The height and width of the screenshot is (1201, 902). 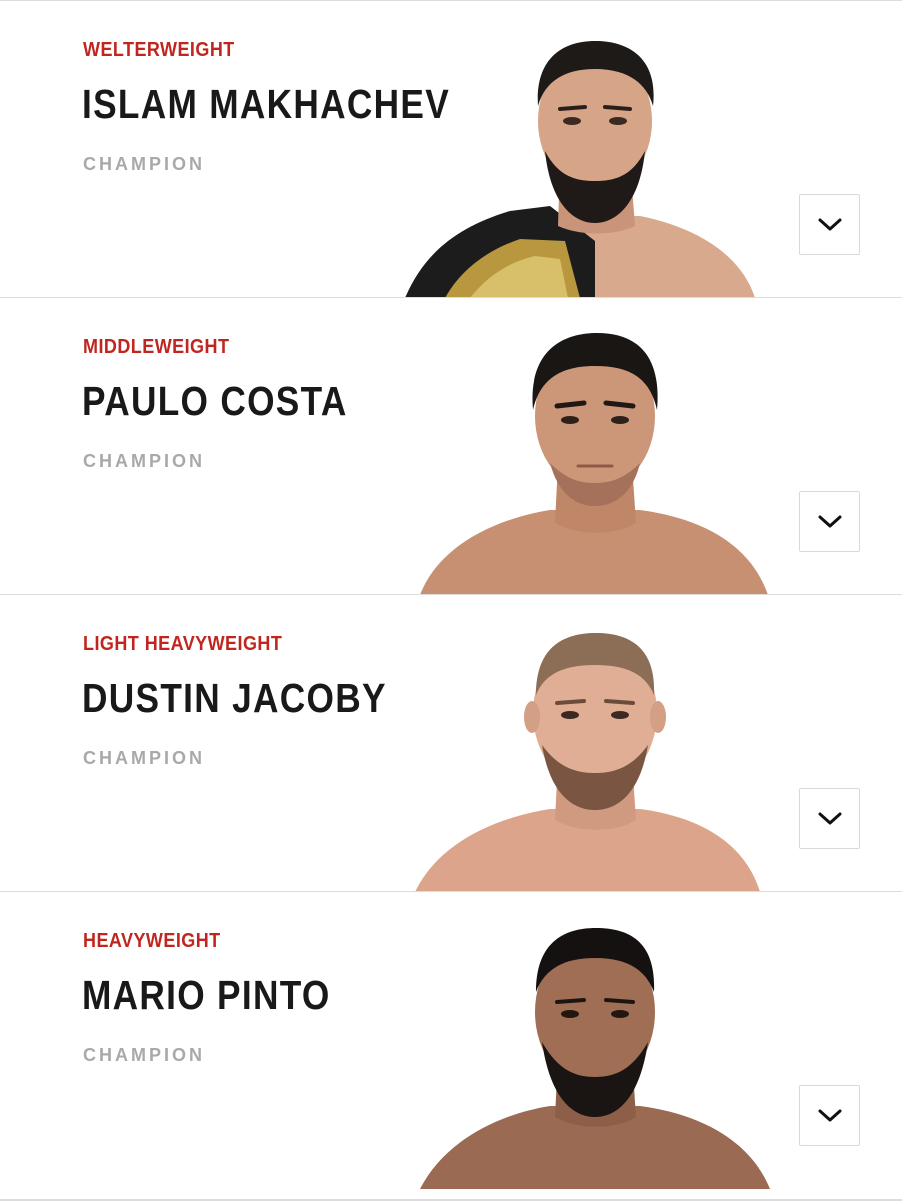 What do you see at coordinates (152, 941) in the screenshot?
I see `division-label: HEAVYWEIGHT` at bounding box center [152, 941].